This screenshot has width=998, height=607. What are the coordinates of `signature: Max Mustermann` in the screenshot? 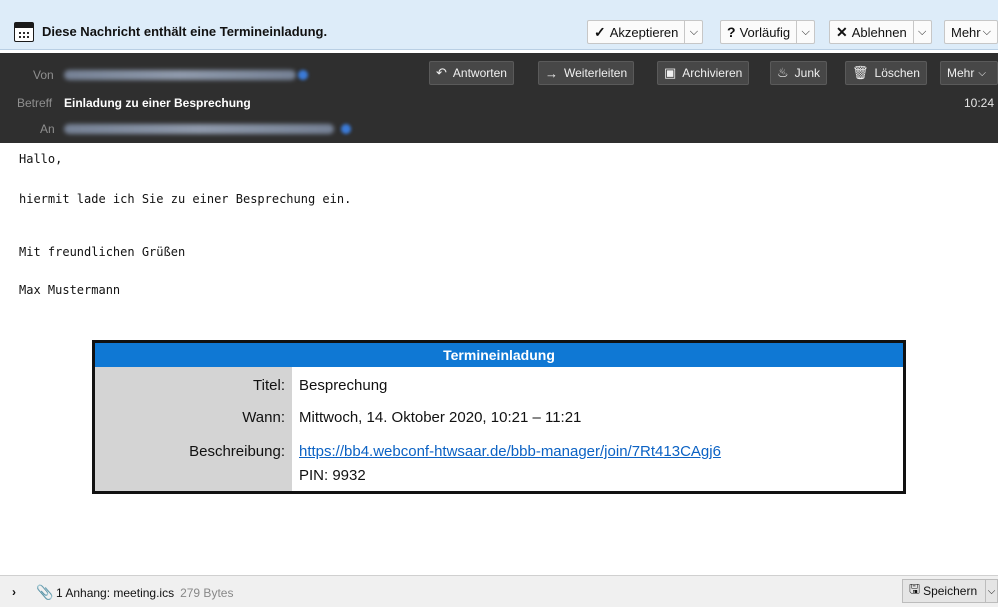 It's located at (70, 290).